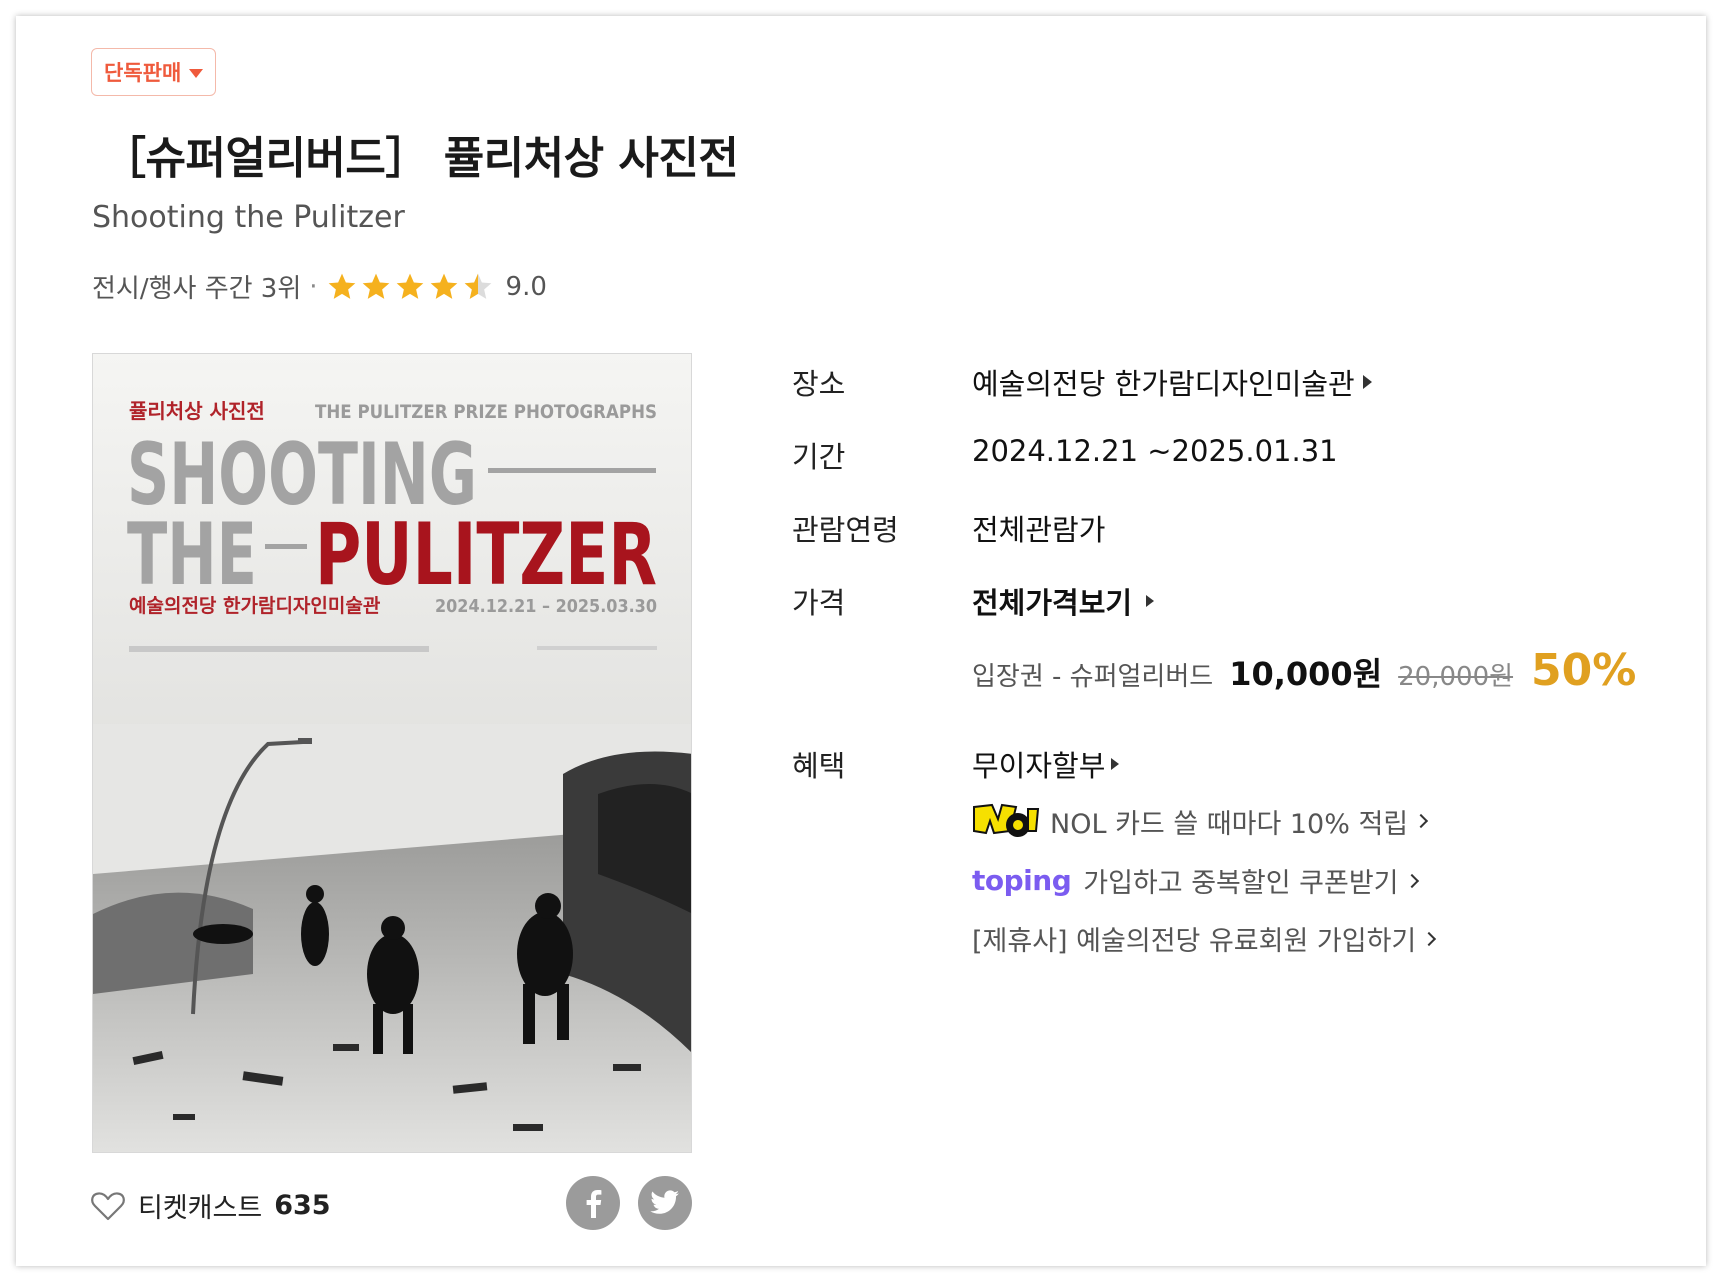 This screenshot has width=1722, height=1282. Describe the element at coordinates (200, 1208) in the screenshot. I see `ticketcast-label: 티켓캐스트` at that location.